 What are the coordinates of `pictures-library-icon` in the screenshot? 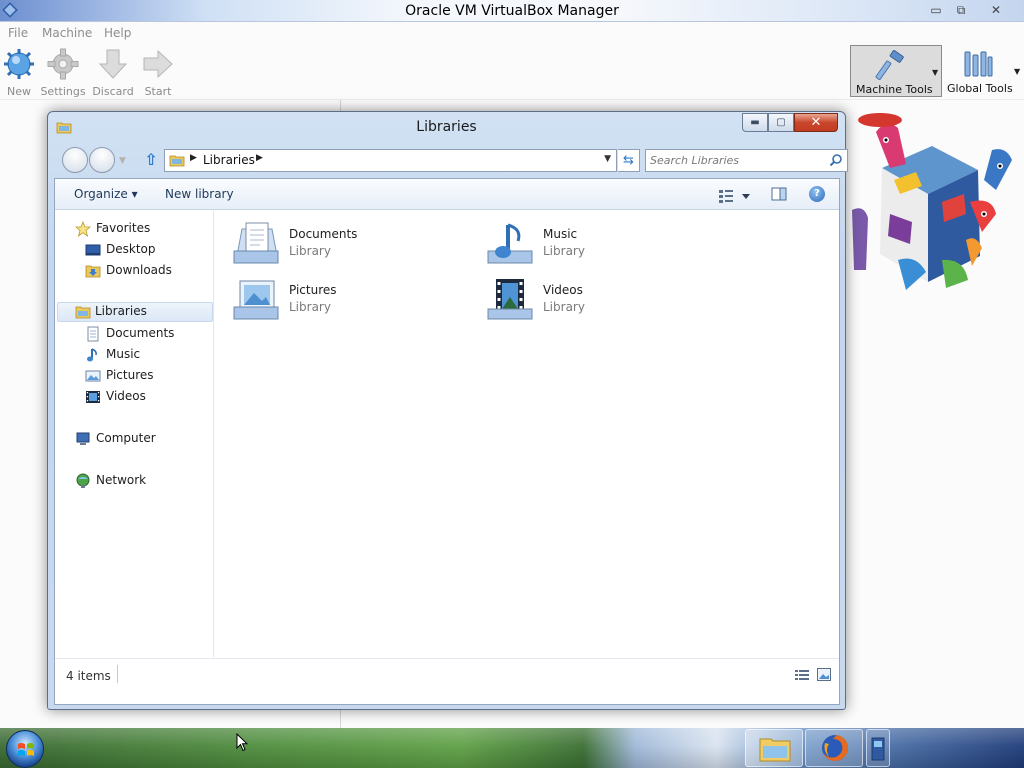 It's located at (256, 300).